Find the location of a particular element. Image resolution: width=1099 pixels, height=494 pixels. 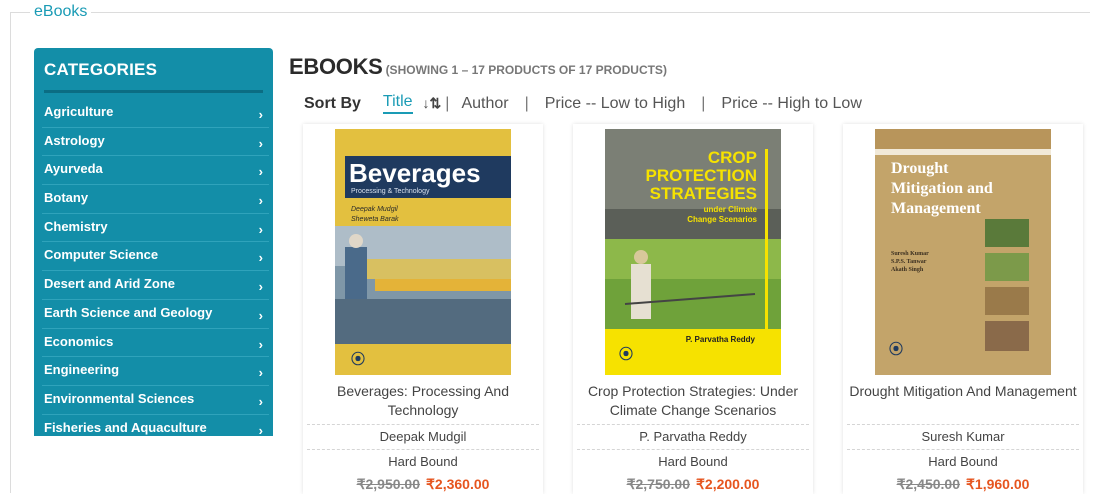

category-label: Desert and Arid Zone is located at coordinates (109, 284).